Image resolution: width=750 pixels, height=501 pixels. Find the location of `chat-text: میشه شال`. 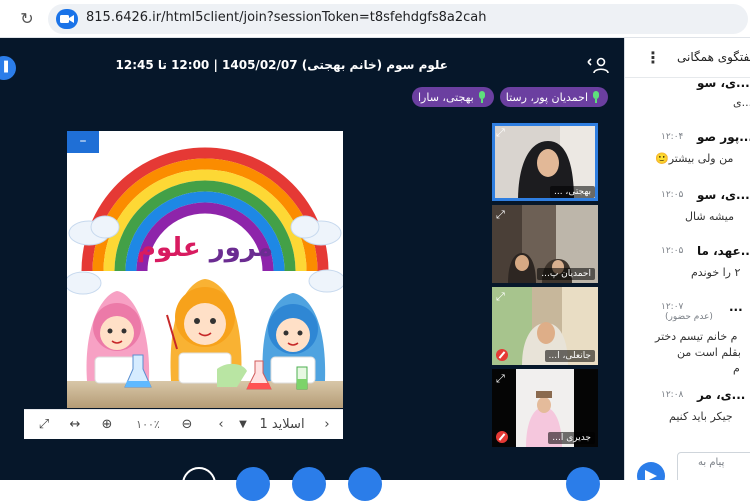

chat-text: میشه شال is located at coordinates (709, 216).